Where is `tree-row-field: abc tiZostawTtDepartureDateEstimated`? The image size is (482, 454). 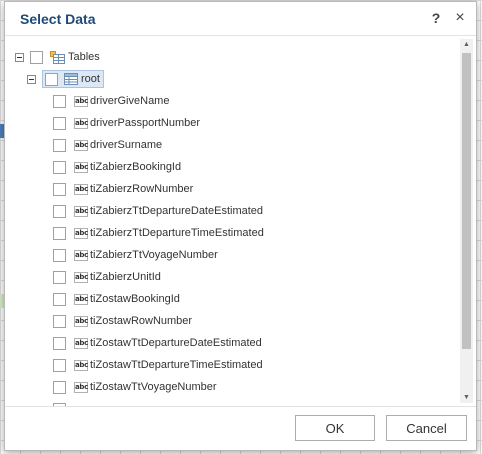
tree-row-field: abc tiZostawTtDepartureDateEstimated is located at coordinates (157, 343).